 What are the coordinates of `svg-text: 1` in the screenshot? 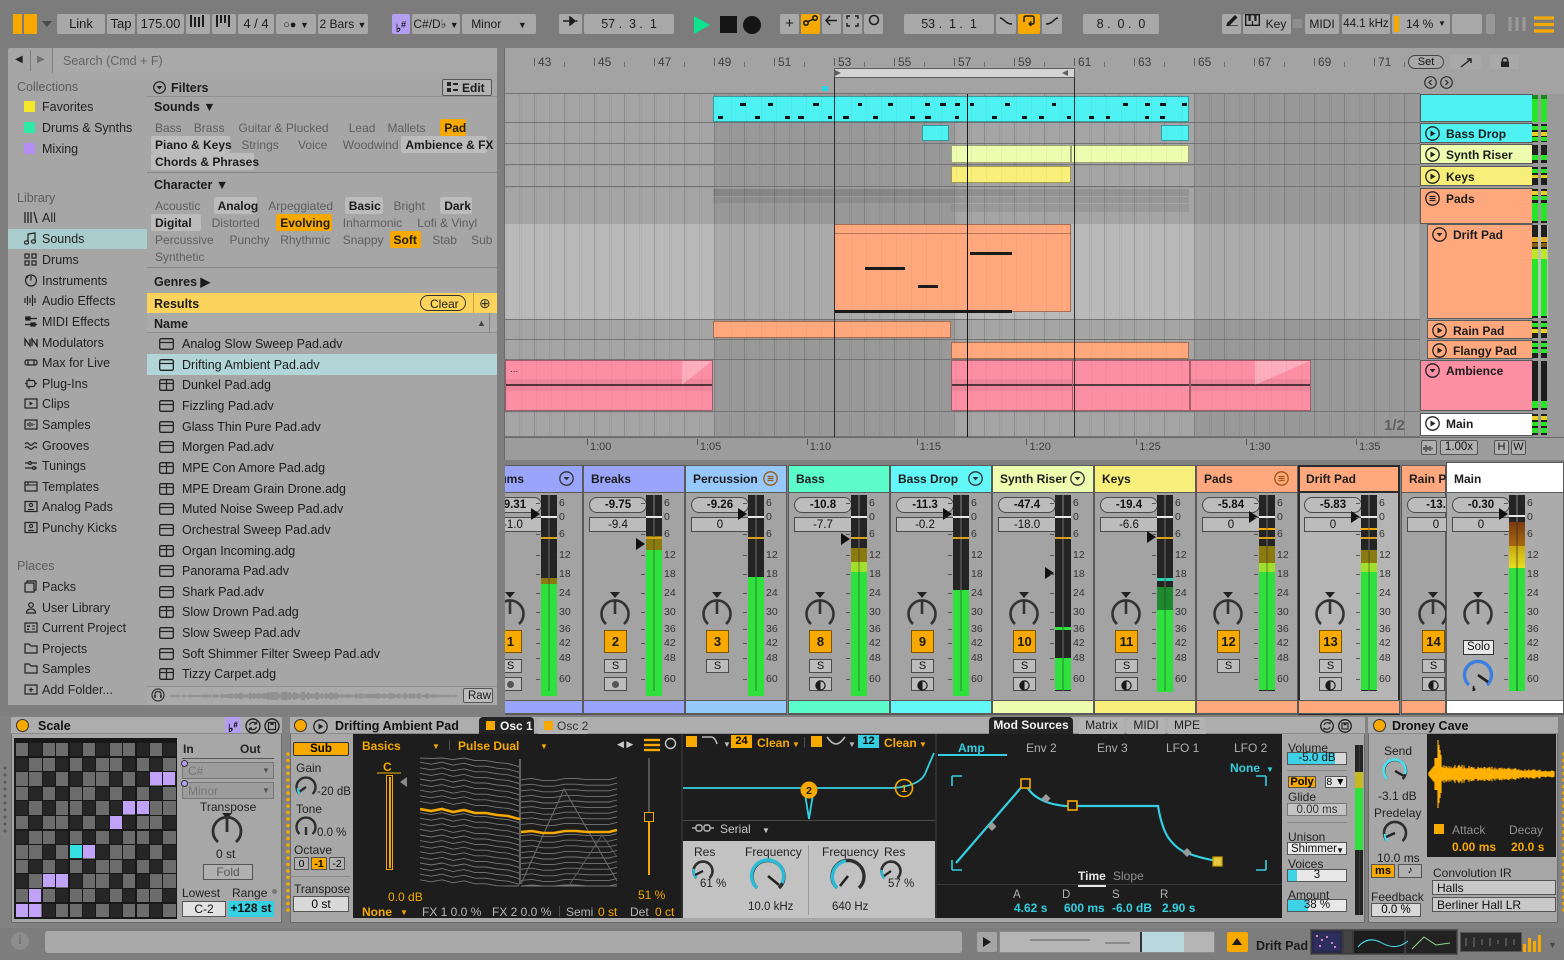 It's located at (904, 789).